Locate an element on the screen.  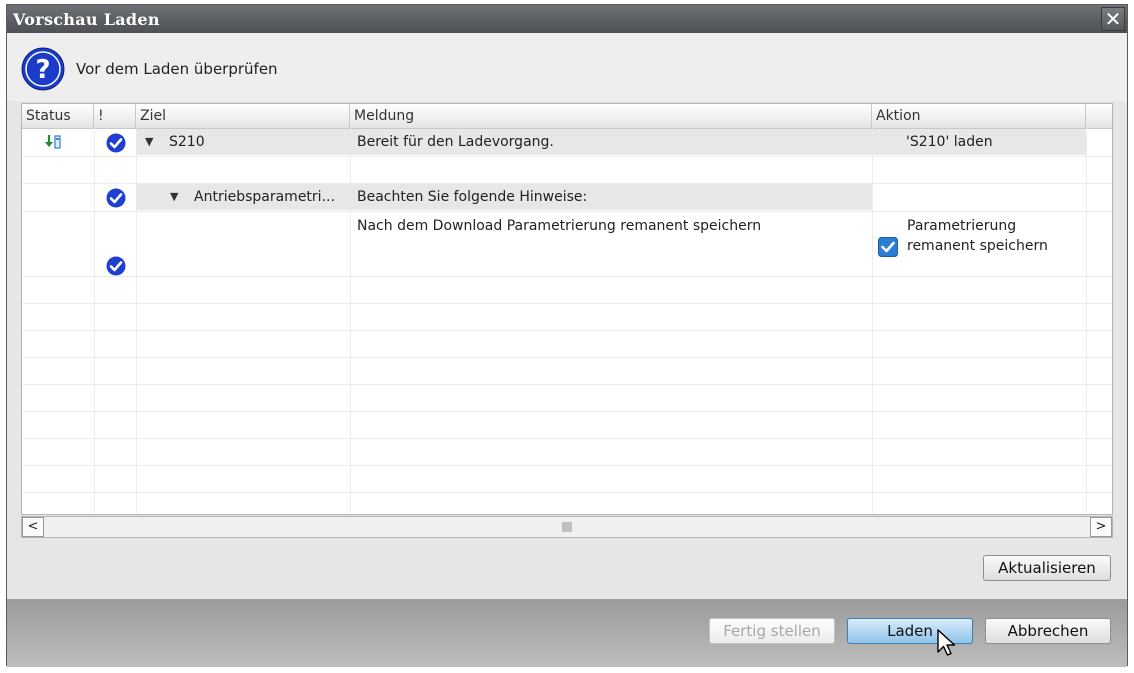
close-icon: ✕ is located at coordinates (1113, 19).